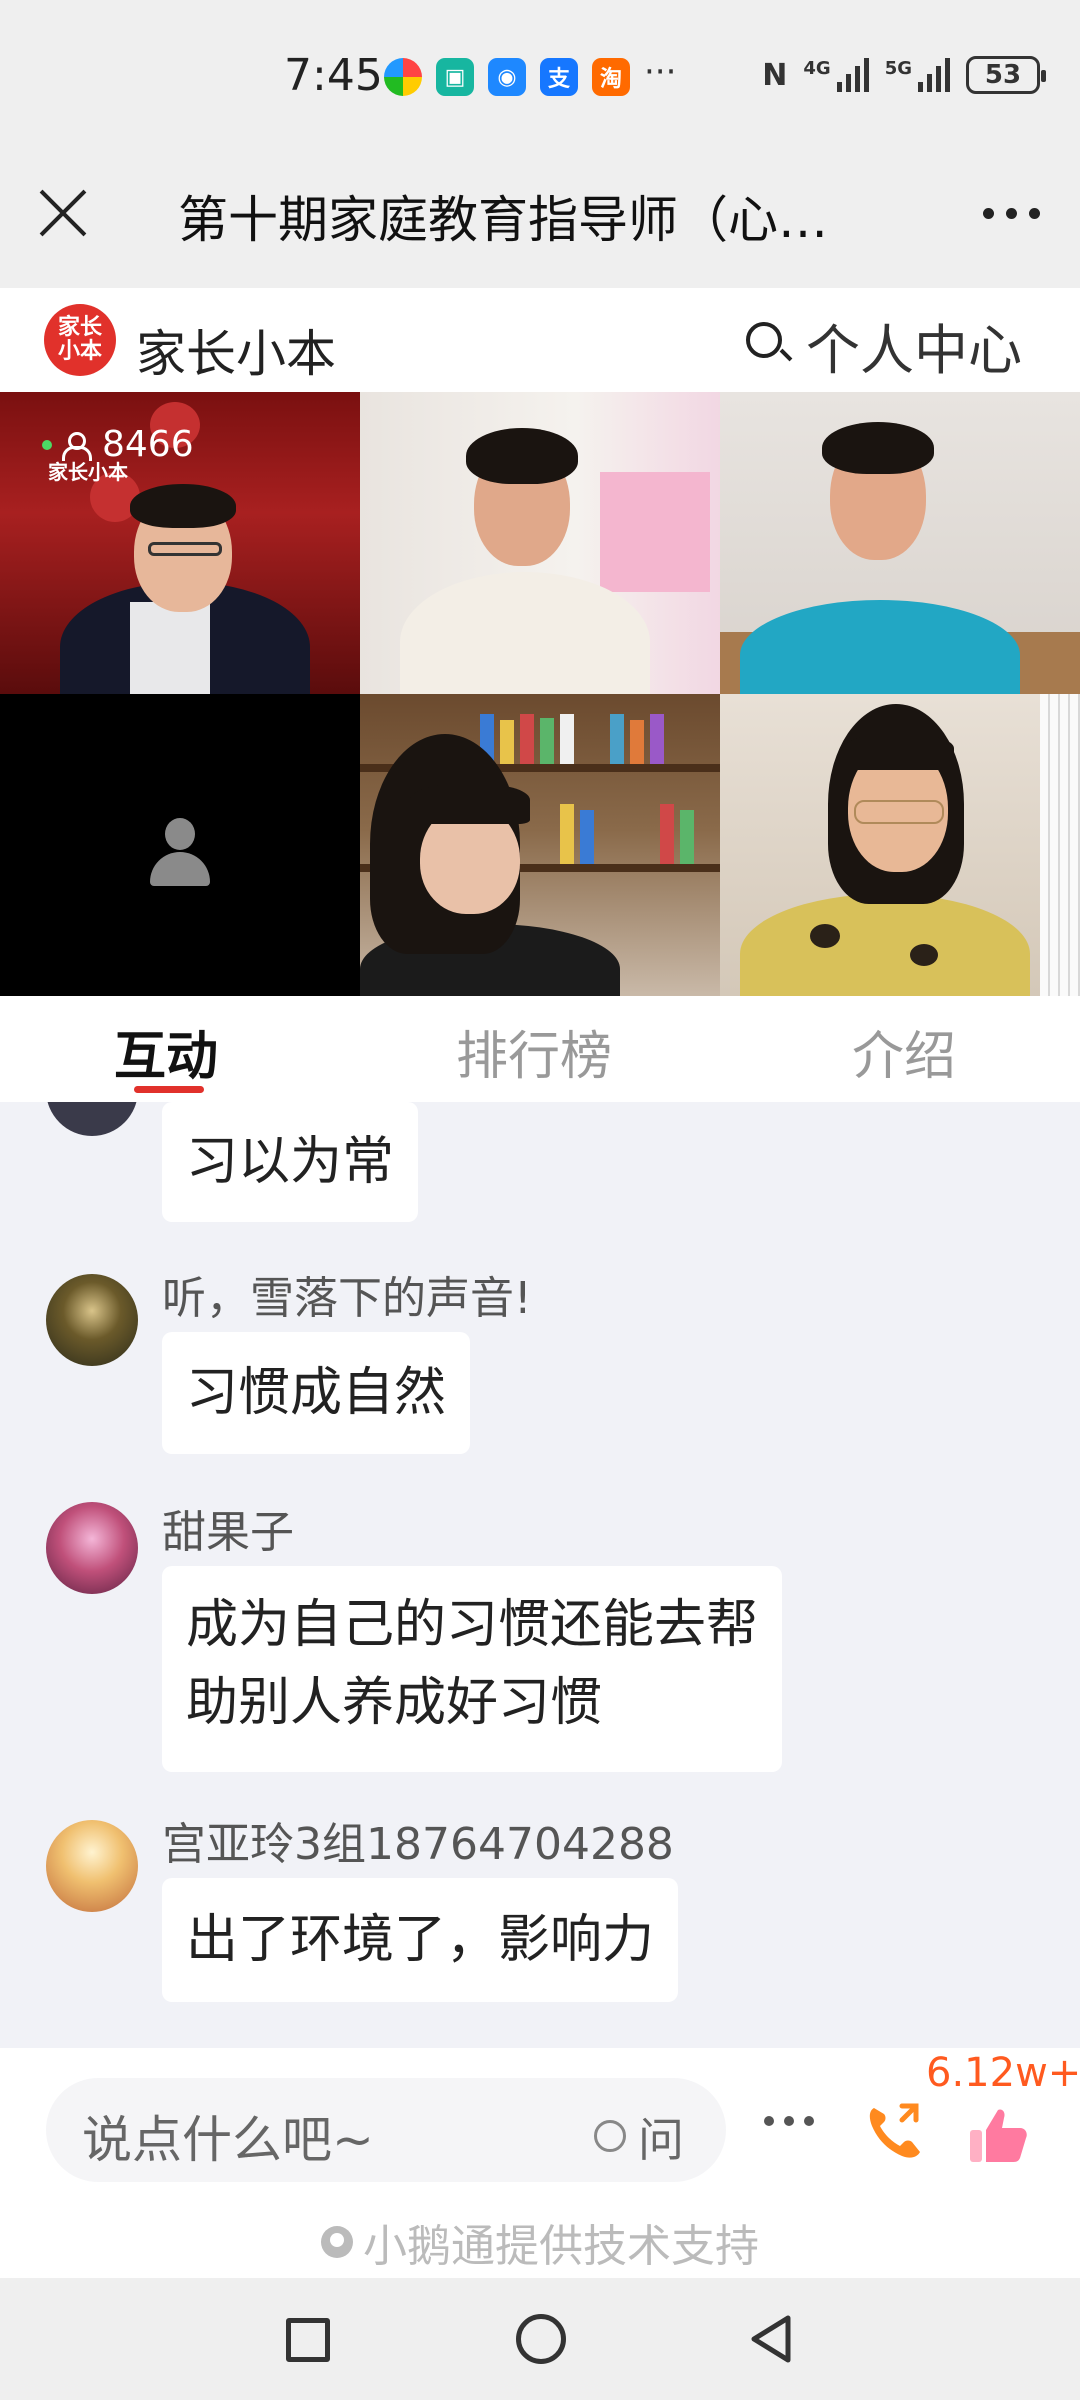 This screenshot has width=1080, height=2400. I want to click on thumbs-up-icon, so click(998, 2136).